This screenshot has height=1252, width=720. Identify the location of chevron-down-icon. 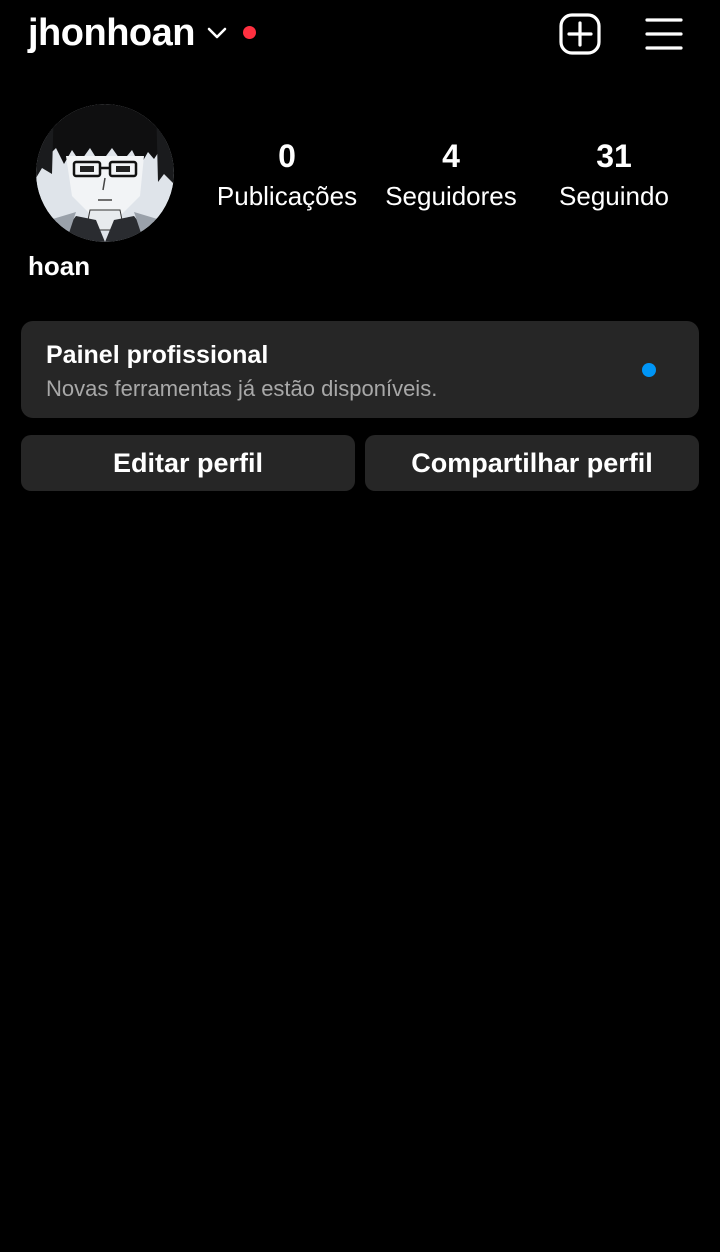
(217, 33).